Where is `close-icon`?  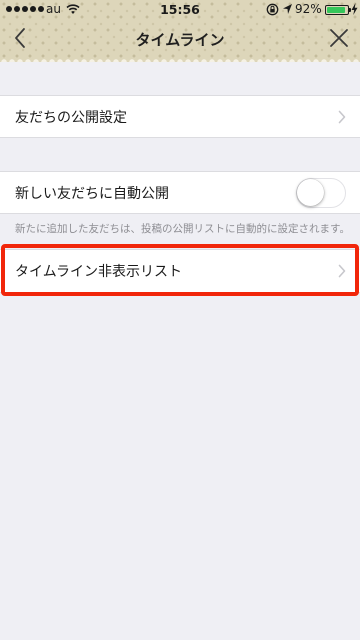
close-icon is located at coordinates (339, 38).